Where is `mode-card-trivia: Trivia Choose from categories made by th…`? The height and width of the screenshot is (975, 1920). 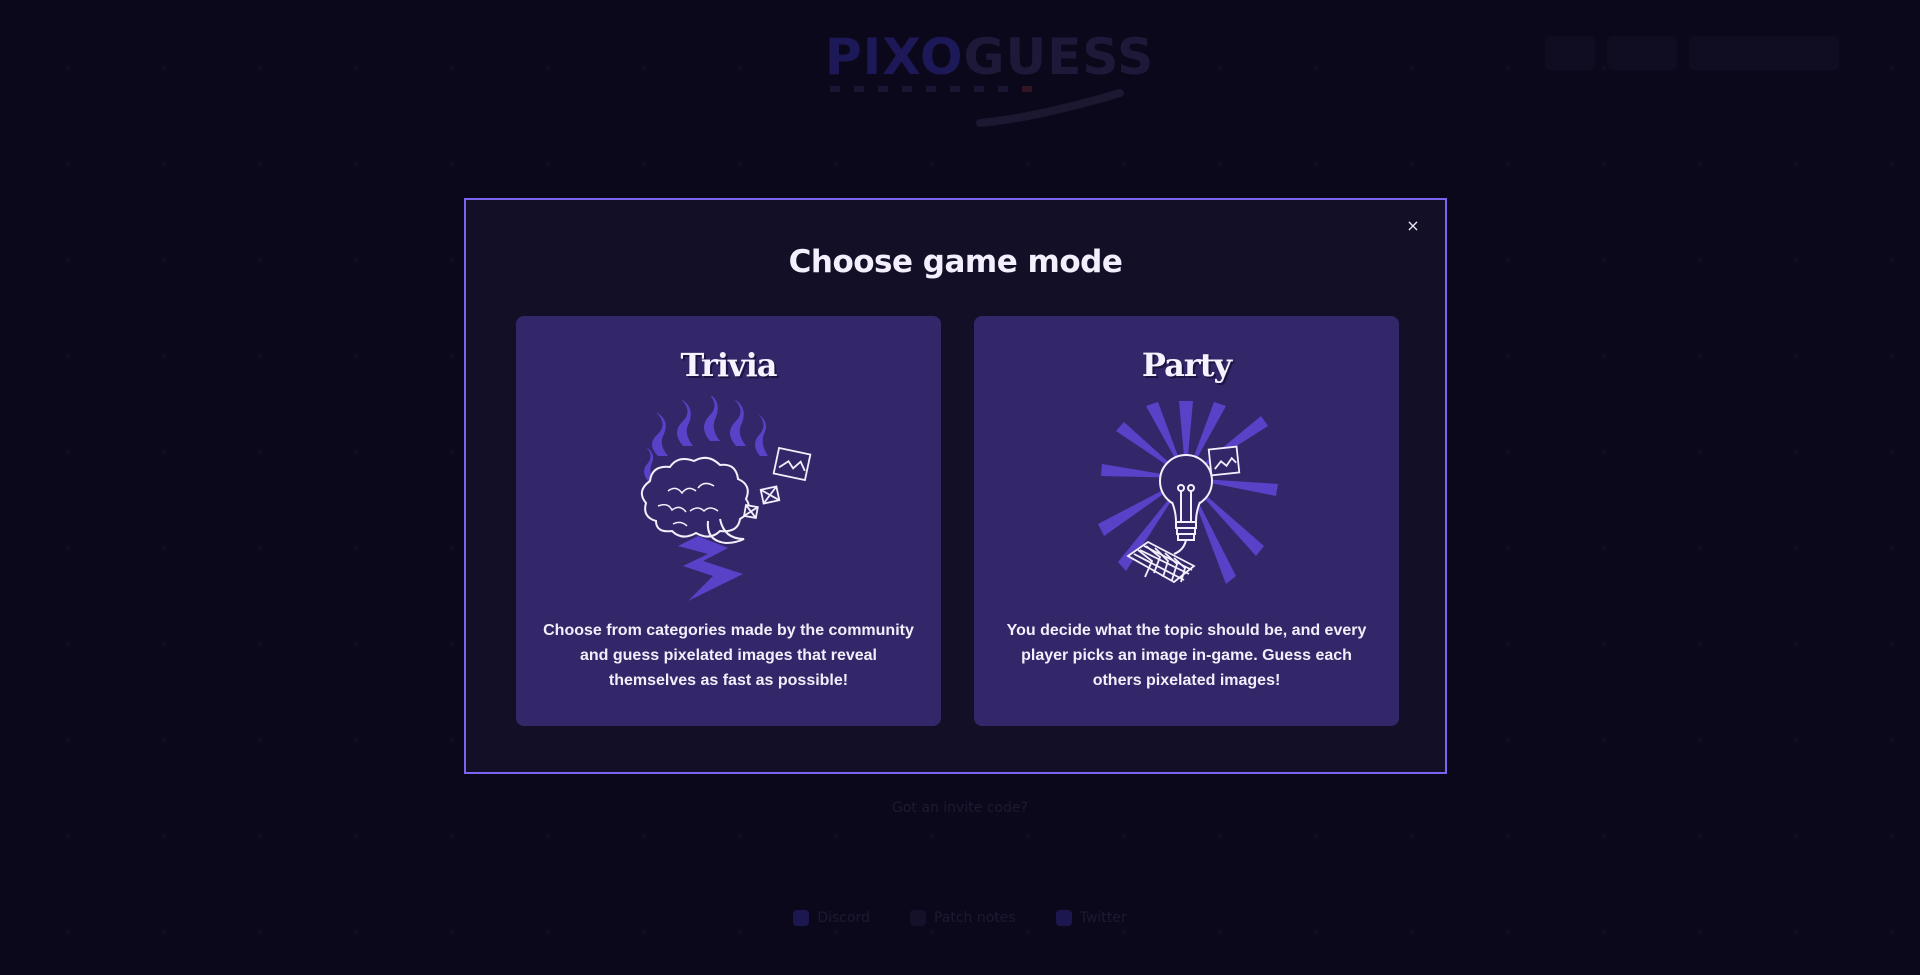
mode-card-trivia: Trivia Choose from categories made by th… is located at coordinates (728, 521).